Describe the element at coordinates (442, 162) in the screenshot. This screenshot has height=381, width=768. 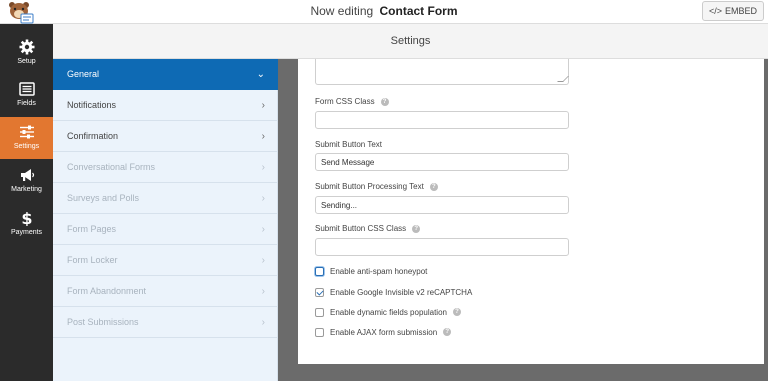
I see `submit-button-text-input` at that location.